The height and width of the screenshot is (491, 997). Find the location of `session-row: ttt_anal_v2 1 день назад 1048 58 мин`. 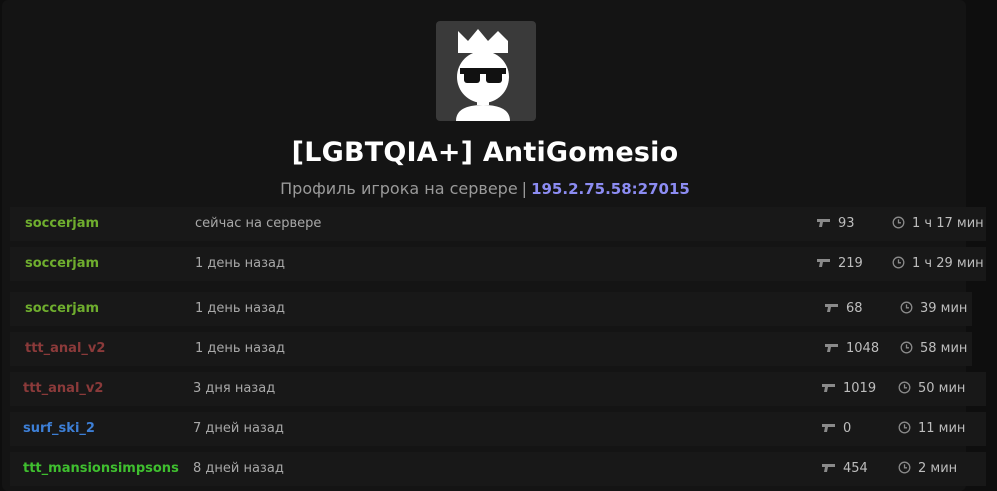

session-row: ttt_anal_v2 1 день назад 1048 58 мин is located at coordinates (491, 349).